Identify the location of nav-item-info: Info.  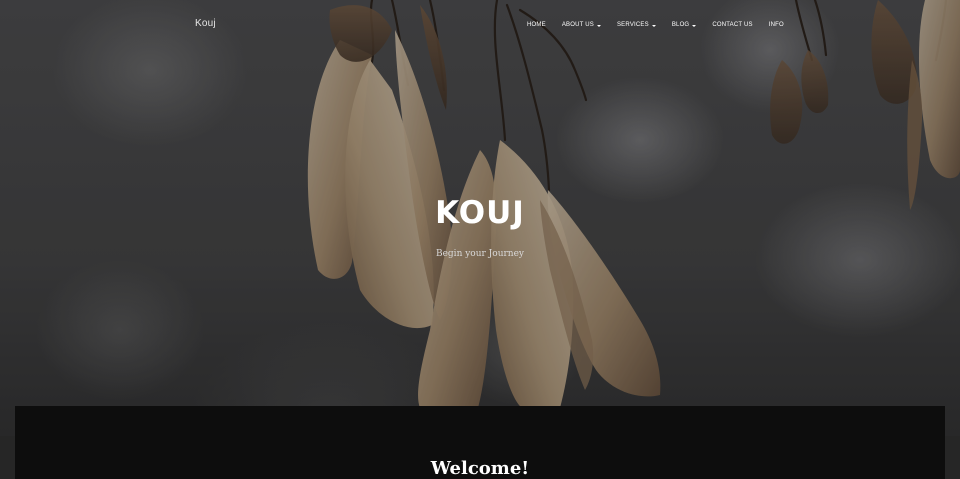
(776, 25).